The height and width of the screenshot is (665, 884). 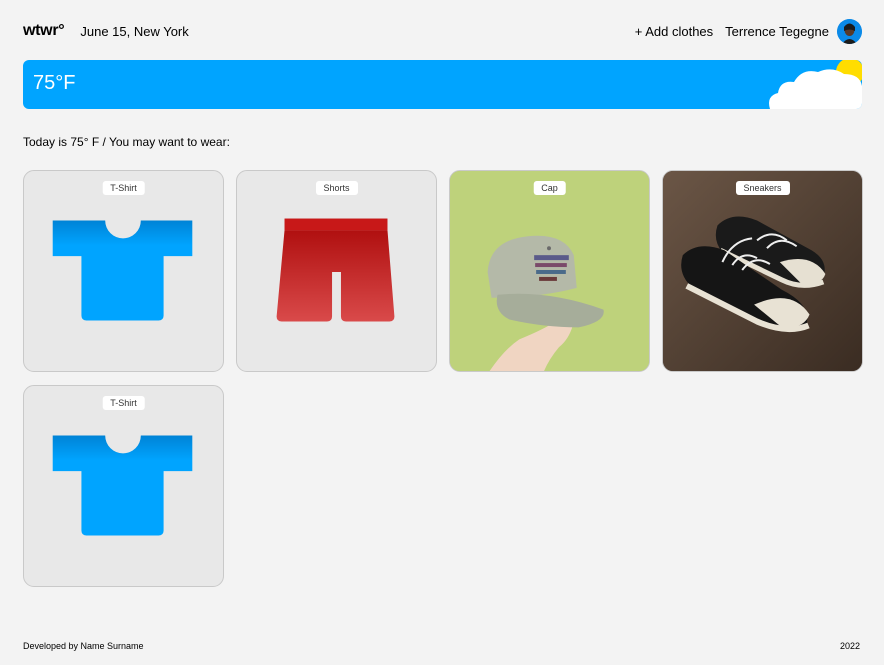 What do you see at coordinates (777, 31) in the screenshot?
I see `user-name: Terrence Tegegne` at bounding box center [777, 31].